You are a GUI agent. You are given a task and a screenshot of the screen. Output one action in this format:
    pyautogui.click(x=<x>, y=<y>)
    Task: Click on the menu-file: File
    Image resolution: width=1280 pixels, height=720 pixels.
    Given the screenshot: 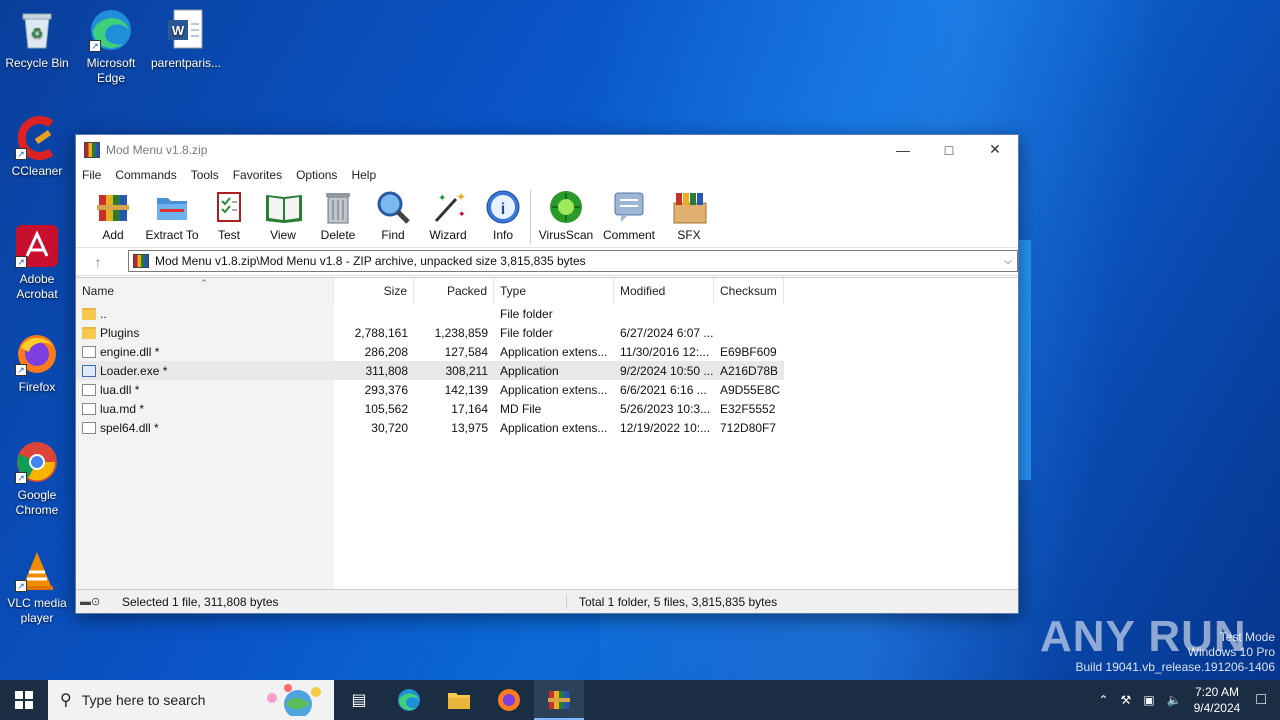 What is the action you would take?
    pyautogui.click(x=91, y=175)
    